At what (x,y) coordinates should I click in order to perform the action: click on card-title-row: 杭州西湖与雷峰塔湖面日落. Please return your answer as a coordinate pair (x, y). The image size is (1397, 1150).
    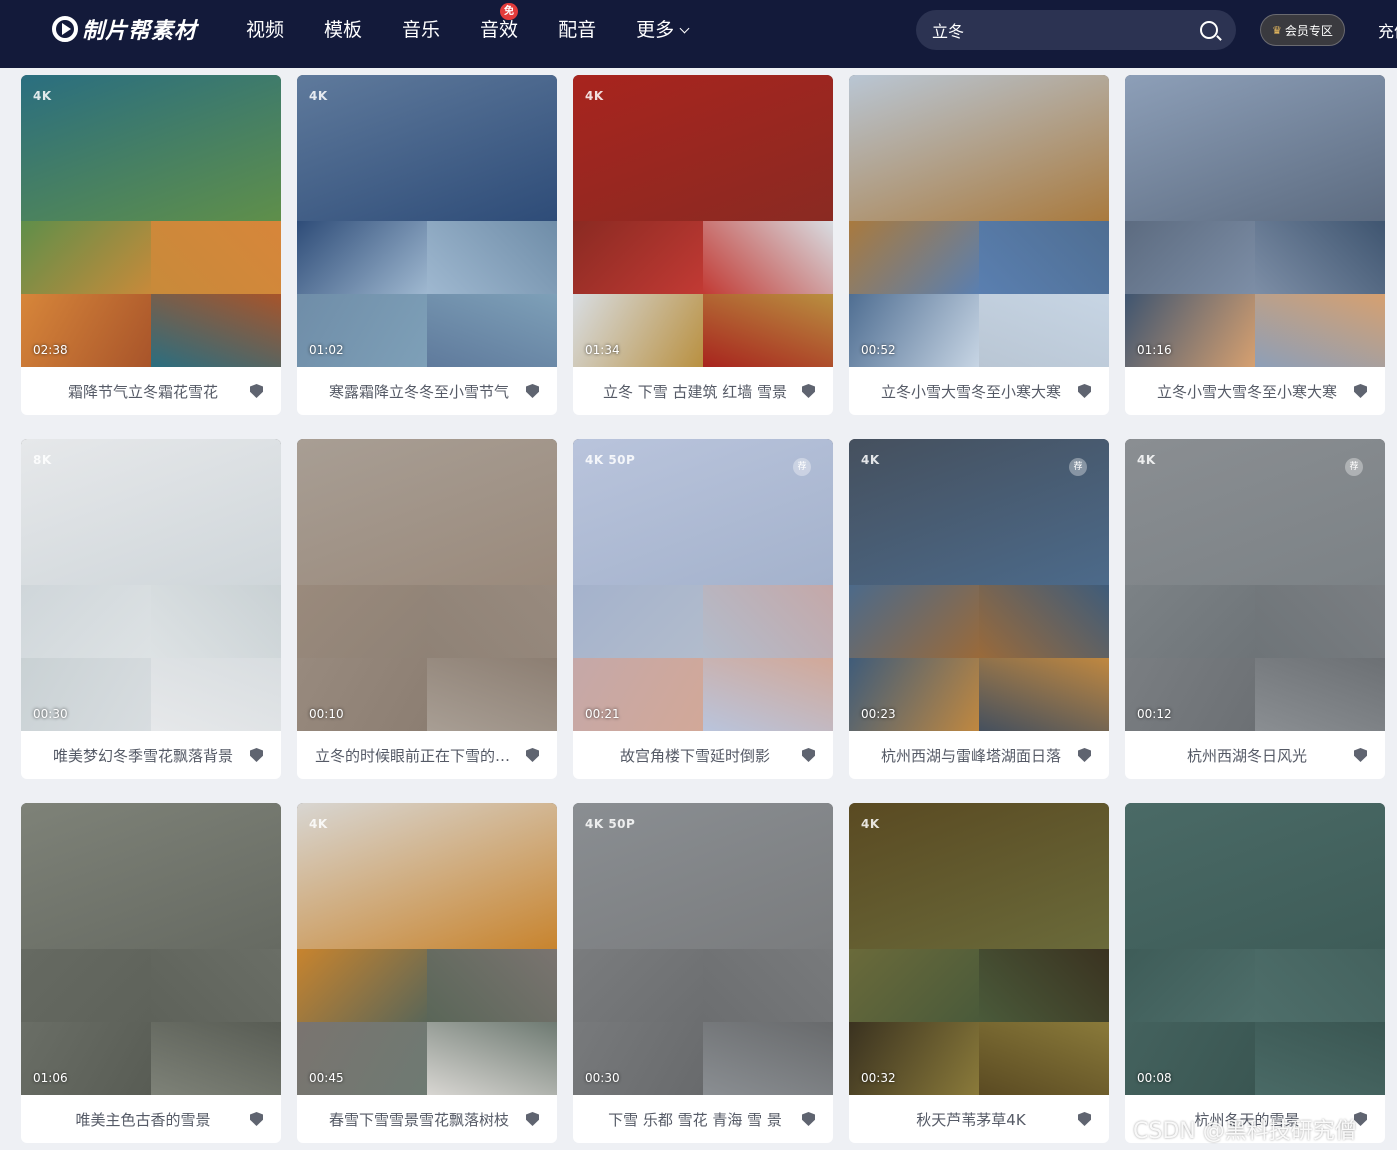
    Looking at the image, I should click on (979, 755).